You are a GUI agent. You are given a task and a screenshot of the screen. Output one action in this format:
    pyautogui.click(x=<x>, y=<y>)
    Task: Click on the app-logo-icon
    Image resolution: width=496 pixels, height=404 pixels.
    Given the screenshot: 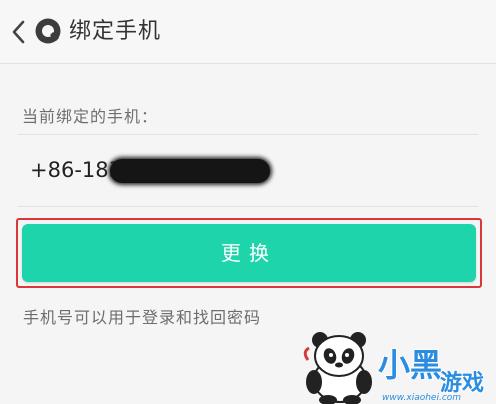 What is the action you would take?
    pyautogui.click(x=48, y=31)
    